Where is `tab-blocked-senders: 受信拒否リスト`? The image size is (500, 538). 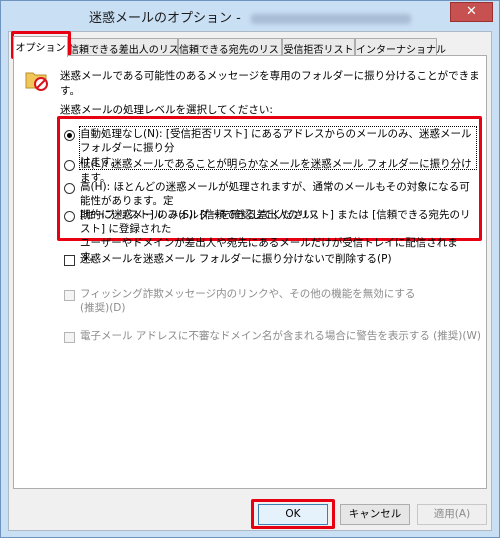
tab-blocked-senders: 受信拒否リスト is located at coordinates (318, 47).